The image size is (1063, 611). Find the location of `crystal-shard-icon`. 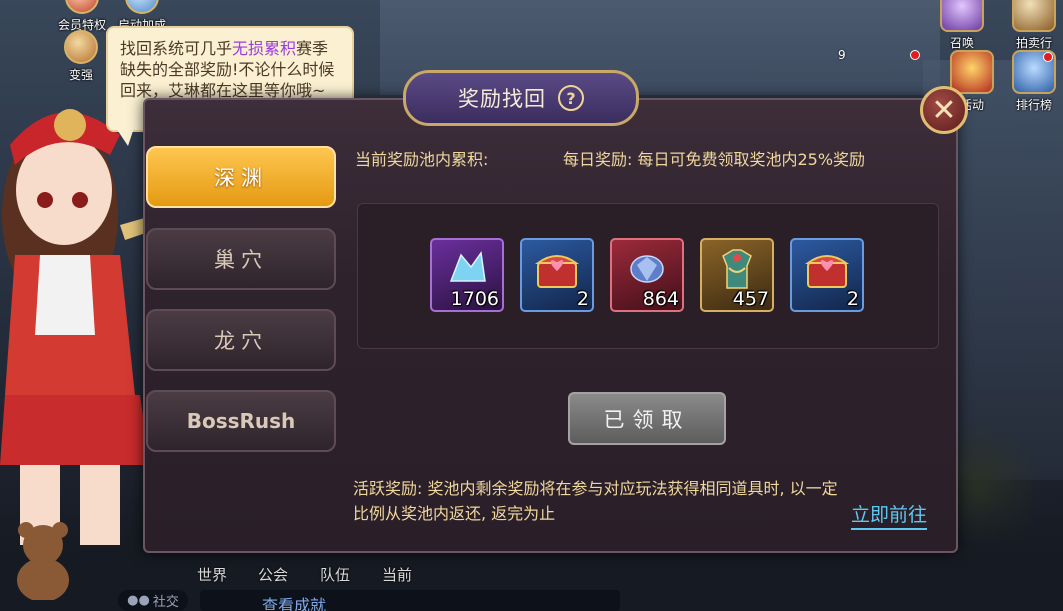

crystal-shard-icon is located at coordinates (467, 267).